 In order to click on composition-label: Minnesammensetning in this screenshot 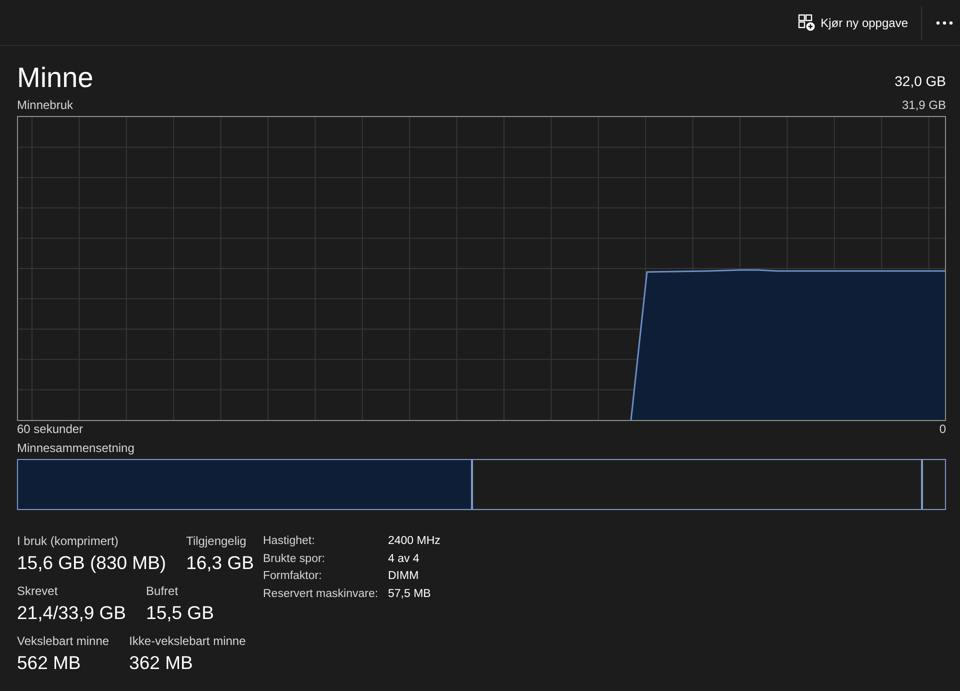, I will do `click(75, 448)`.